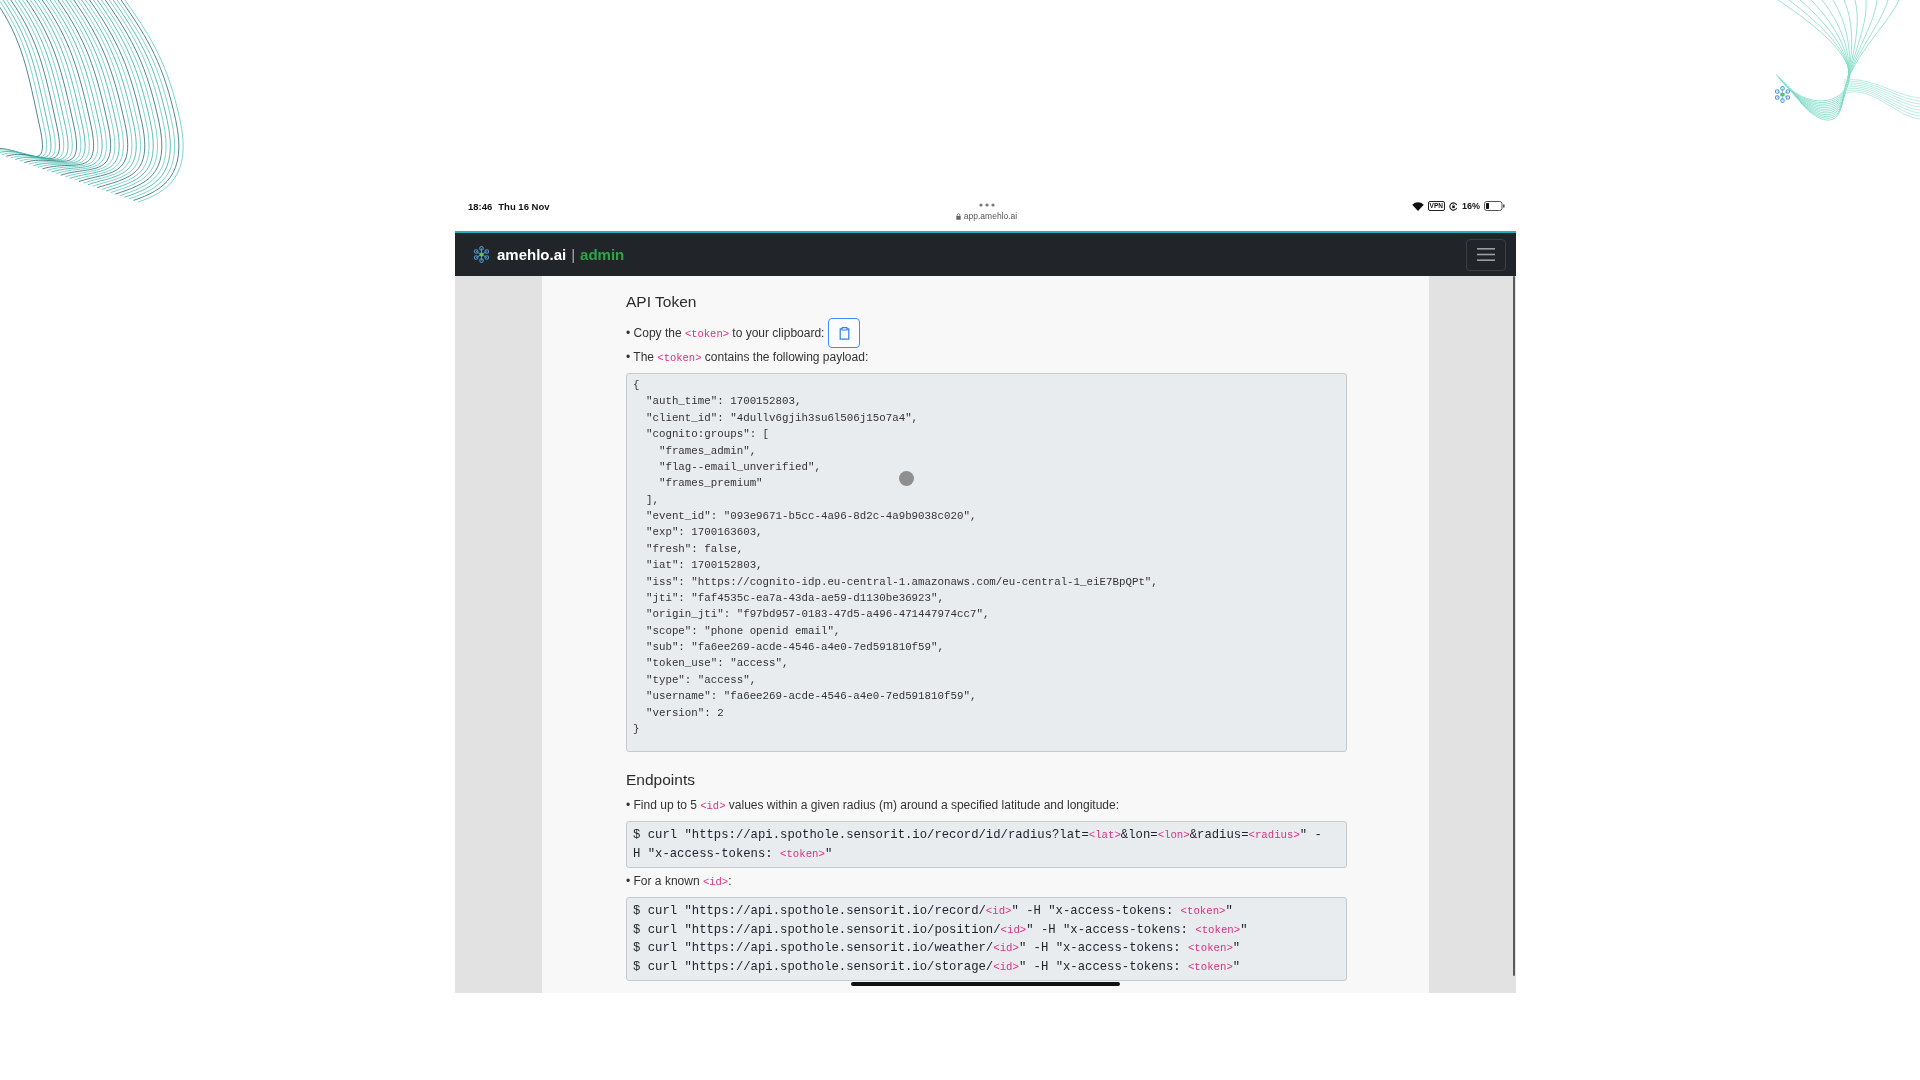 Image resolution: width=1920 pixels, height=1080 pixels. Describe the element at coordinates (725, 333) in the screenshot. I see `bullet-text: • Copy the <token> to your clipboard:` at that location.